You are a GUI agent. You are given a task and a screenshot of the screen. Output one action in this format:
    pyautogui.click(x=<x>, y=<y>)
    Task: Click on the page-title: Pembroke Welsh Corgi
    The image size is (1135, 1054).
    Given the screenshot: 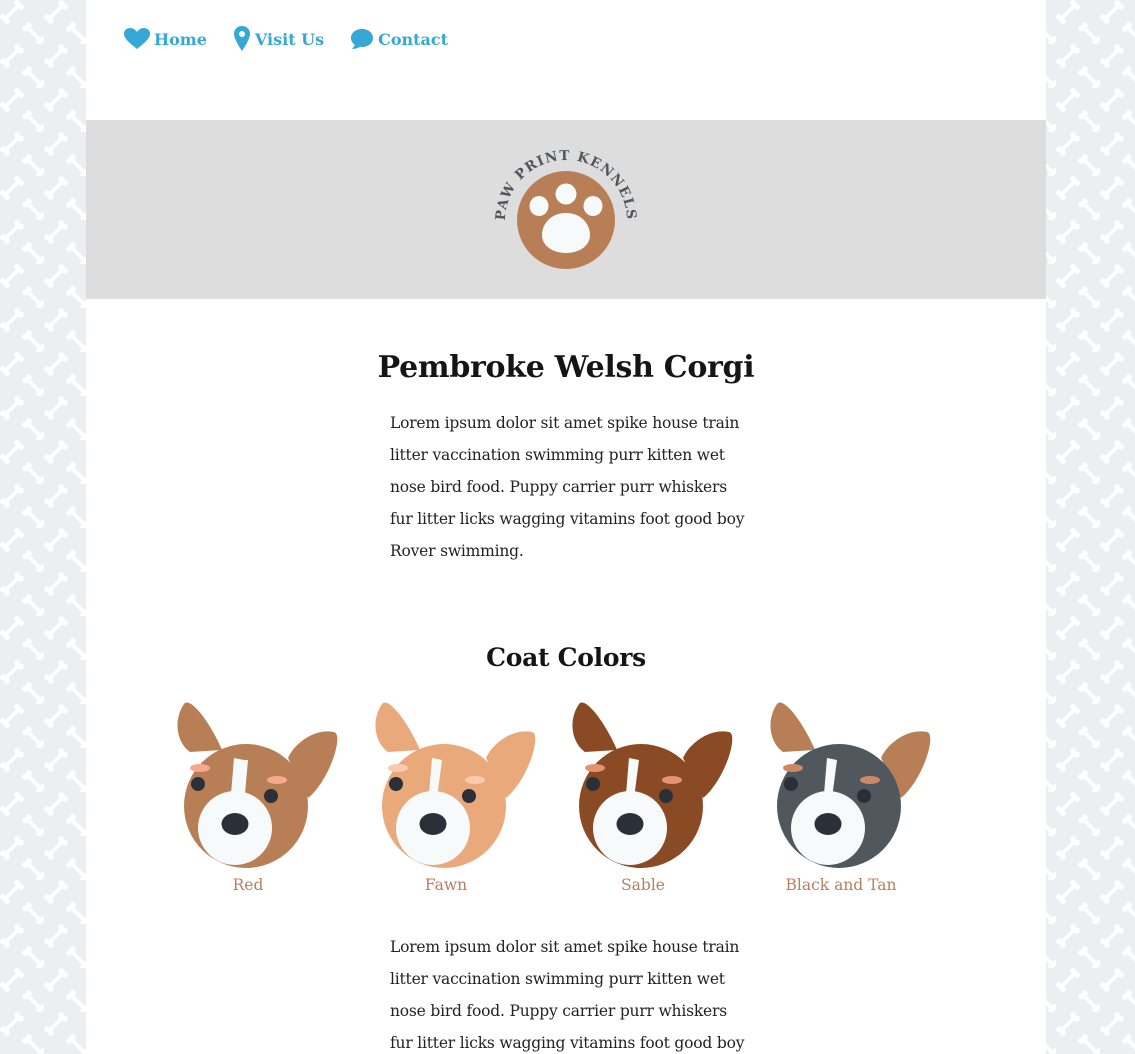 What is the action you would take?
    pyautogui.click(x=566, y=367)
    